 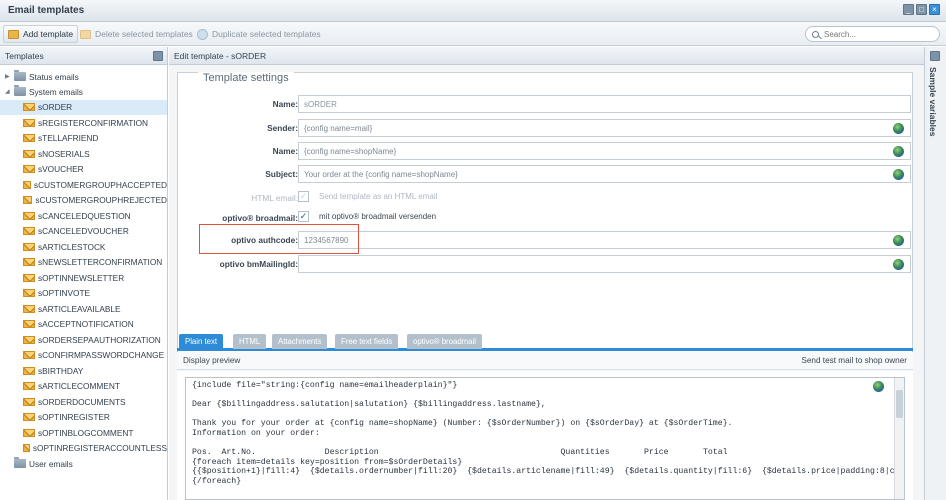 What do you see at coordinates (83, 432) in the screenshot?
I see `tree-item-template: sOPTINBLOGCOMMENT` at bounding box center [83, 432].